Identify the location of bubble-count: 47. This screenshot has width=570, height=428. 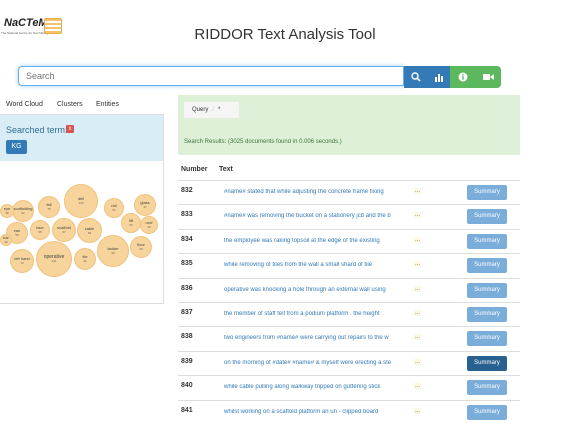
(145, 207).